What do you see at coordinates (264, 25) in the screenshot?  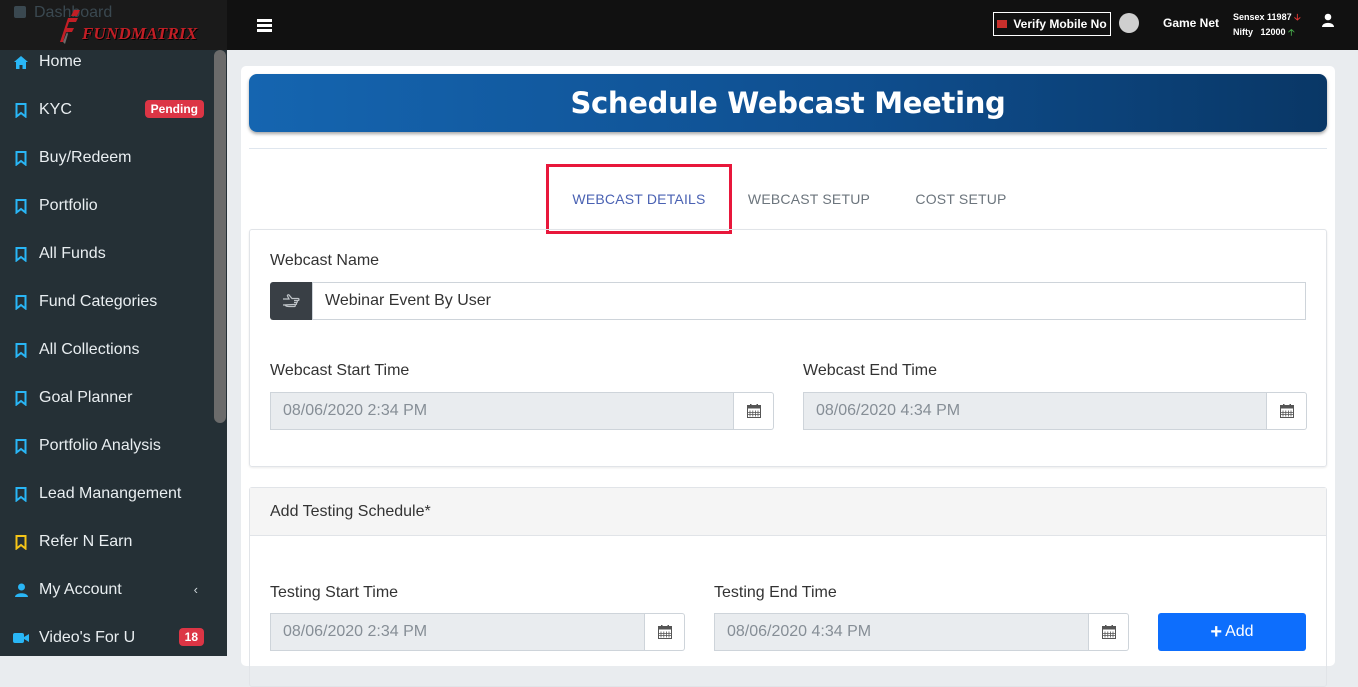 I see `menu-toggle-icon` at bounding box center [264, 25].